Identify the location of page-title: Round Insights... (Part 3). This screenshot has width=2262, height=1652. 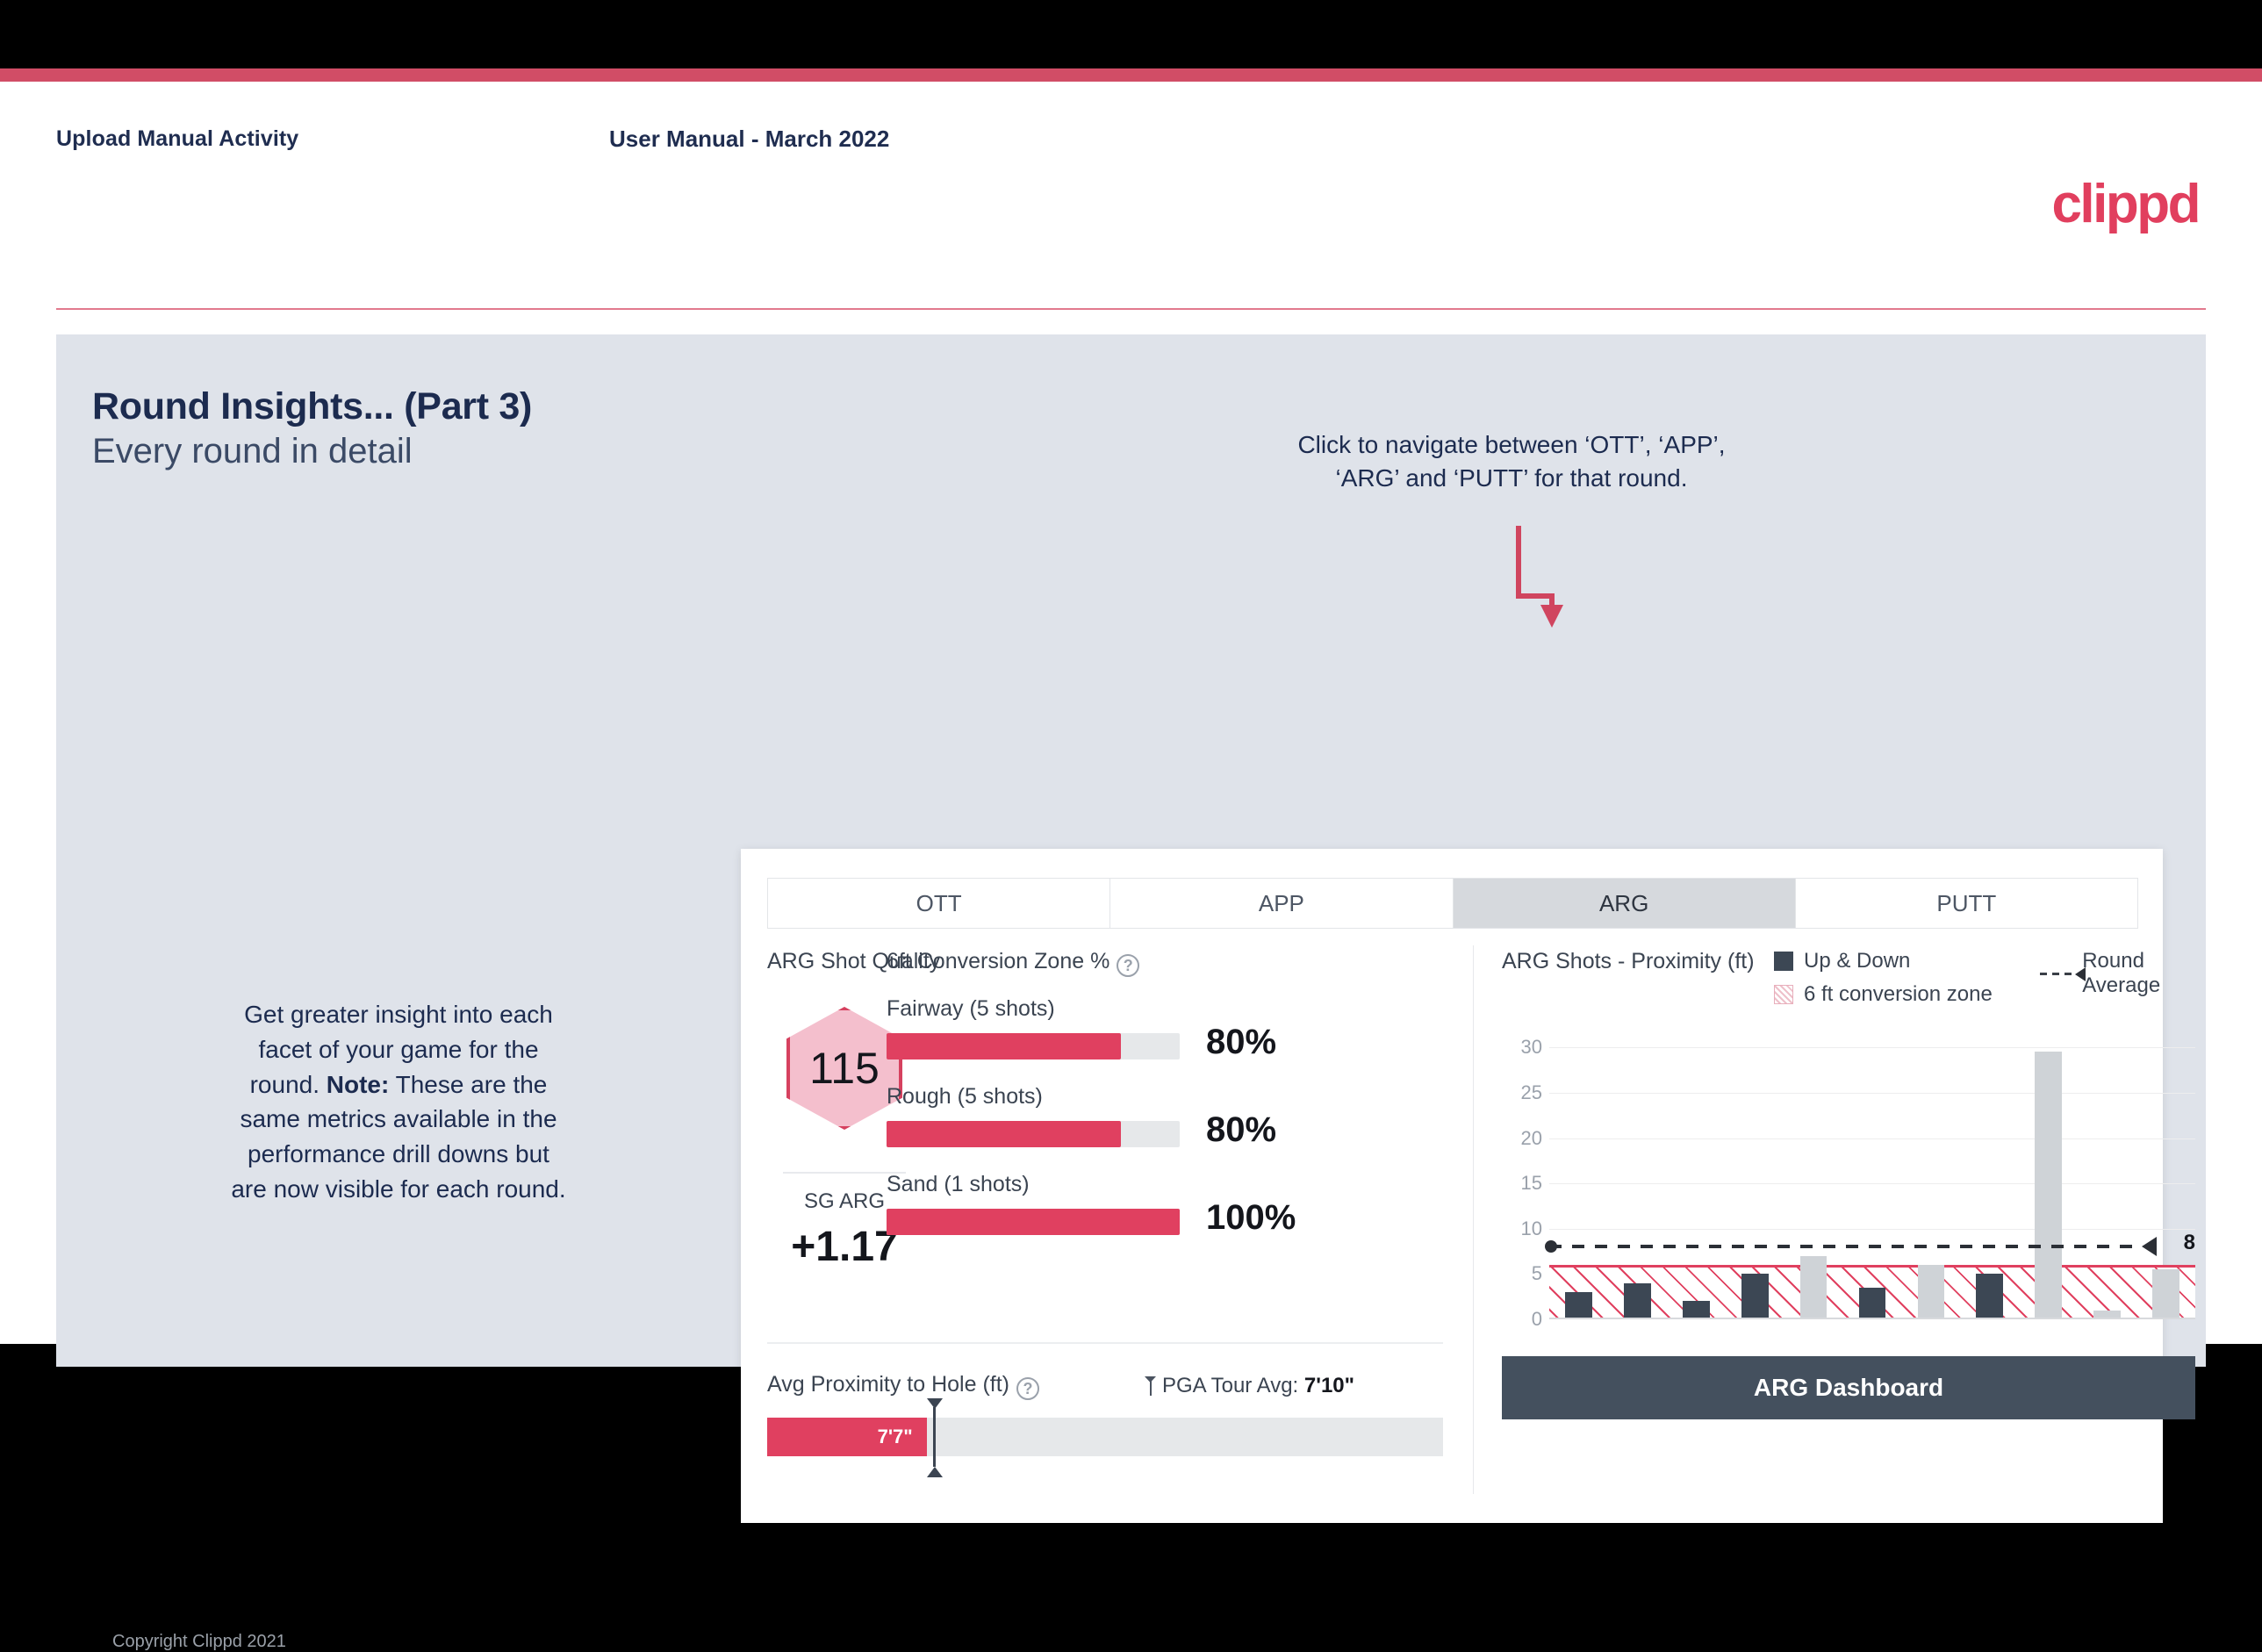
(312, 406).